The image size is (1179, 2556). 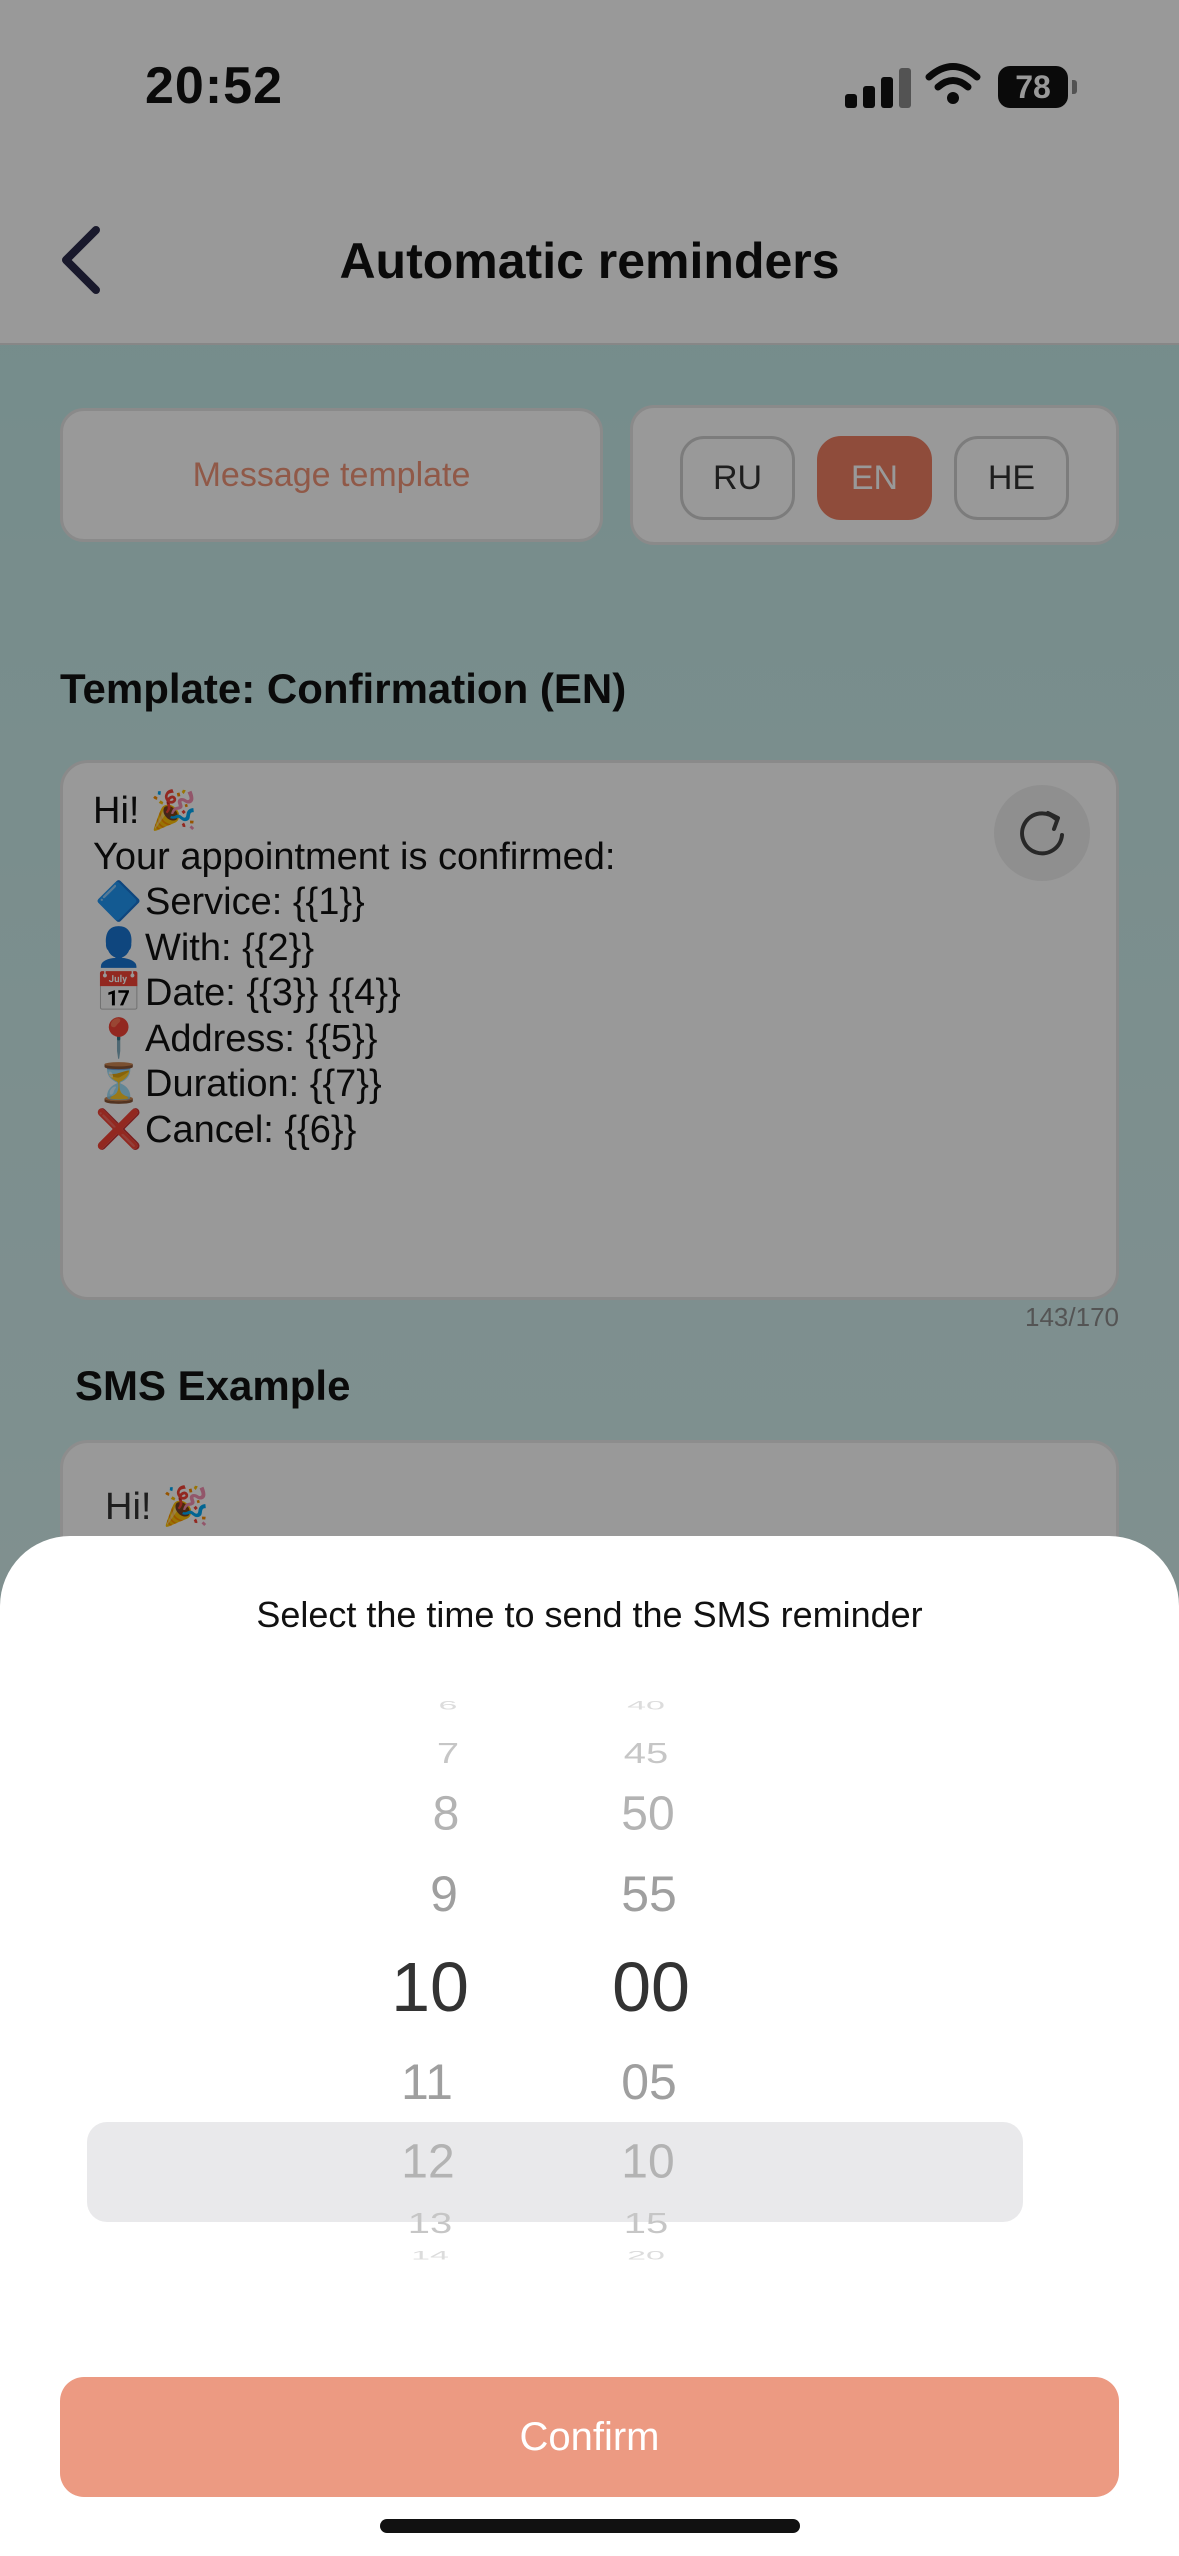 What do you see at coordinates (448, 1706) in the screenshot?
I see `hour-option: 6` at bounding box center [448, 1706].